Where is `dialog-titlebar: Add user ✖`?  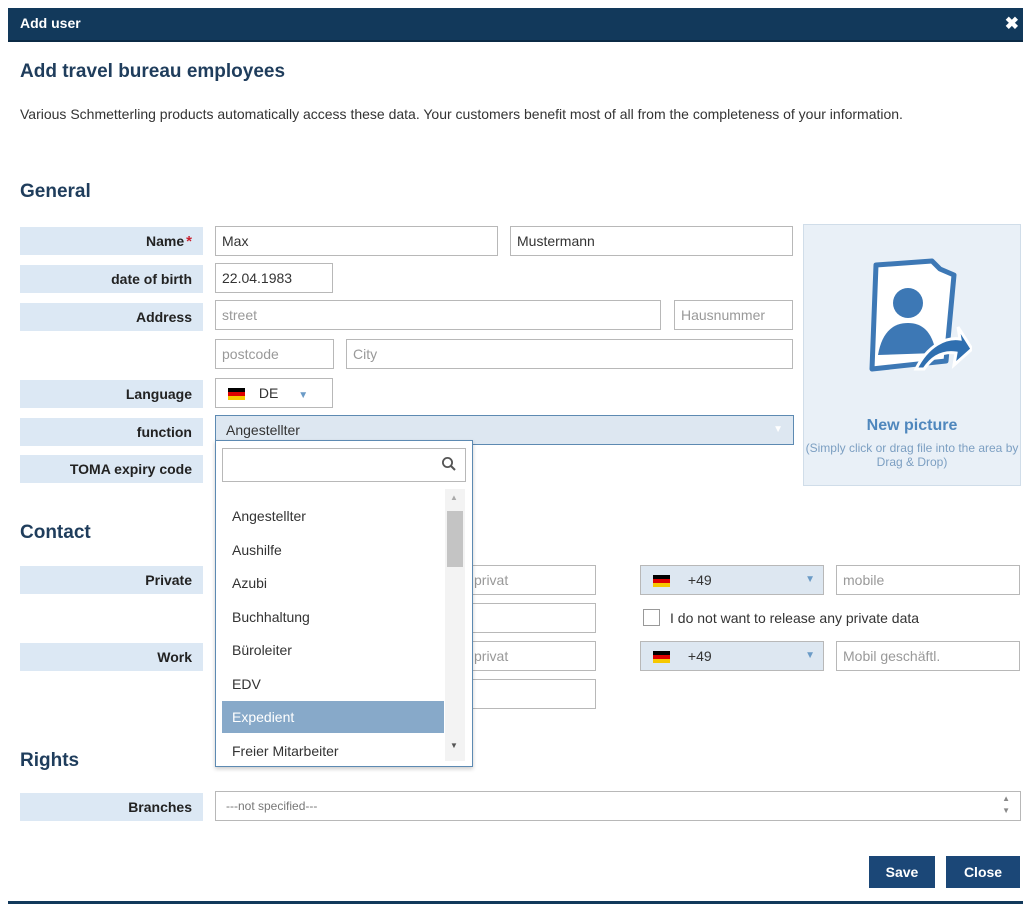 dialog-titlebar: Add user ✖ is located at coordinates (515, 25).